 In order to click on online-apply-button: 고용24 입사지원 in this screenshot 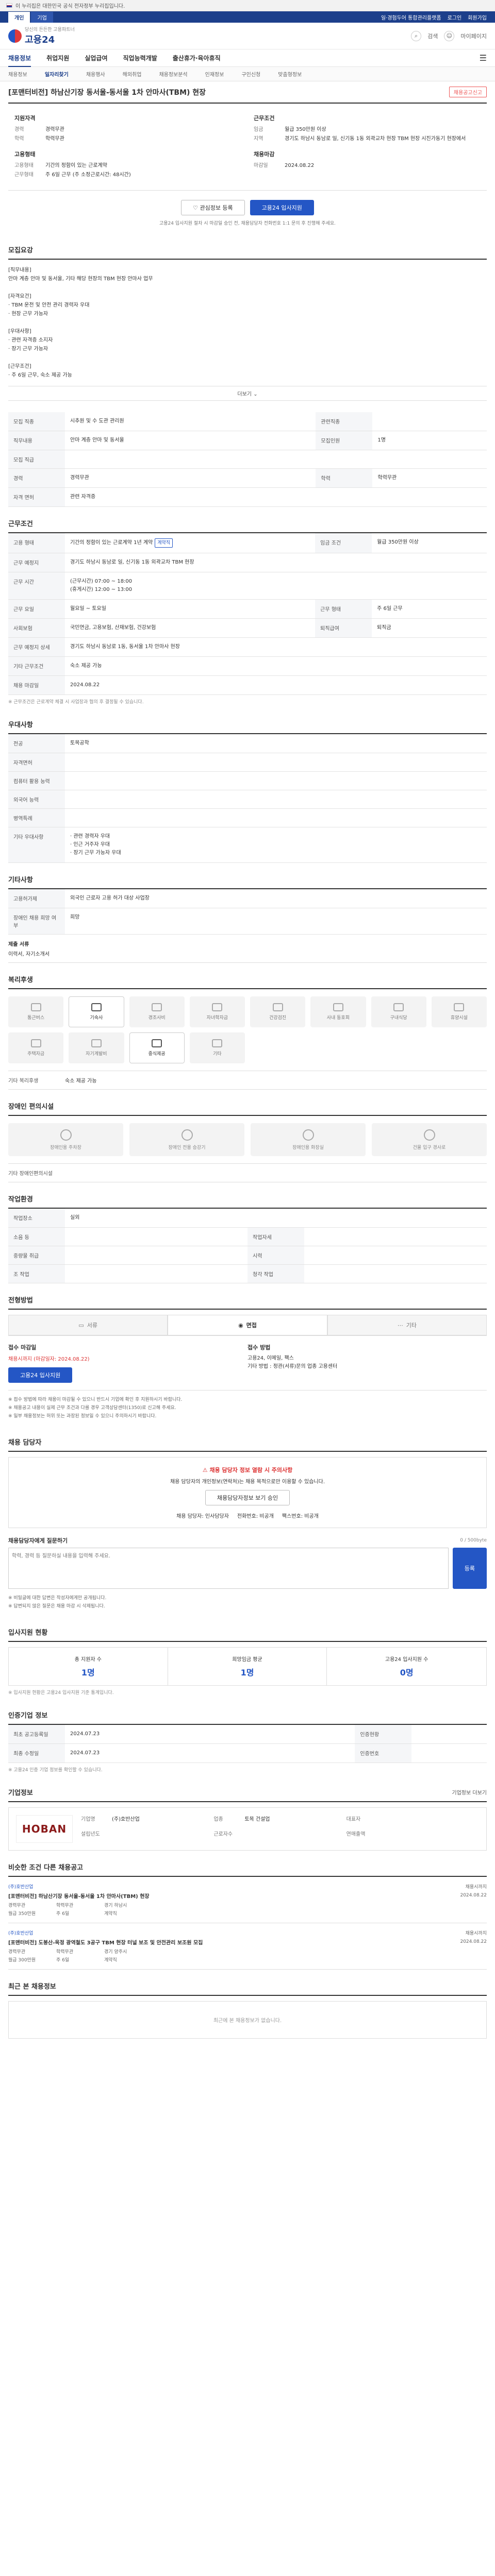, I will do `click(282, 207)`.